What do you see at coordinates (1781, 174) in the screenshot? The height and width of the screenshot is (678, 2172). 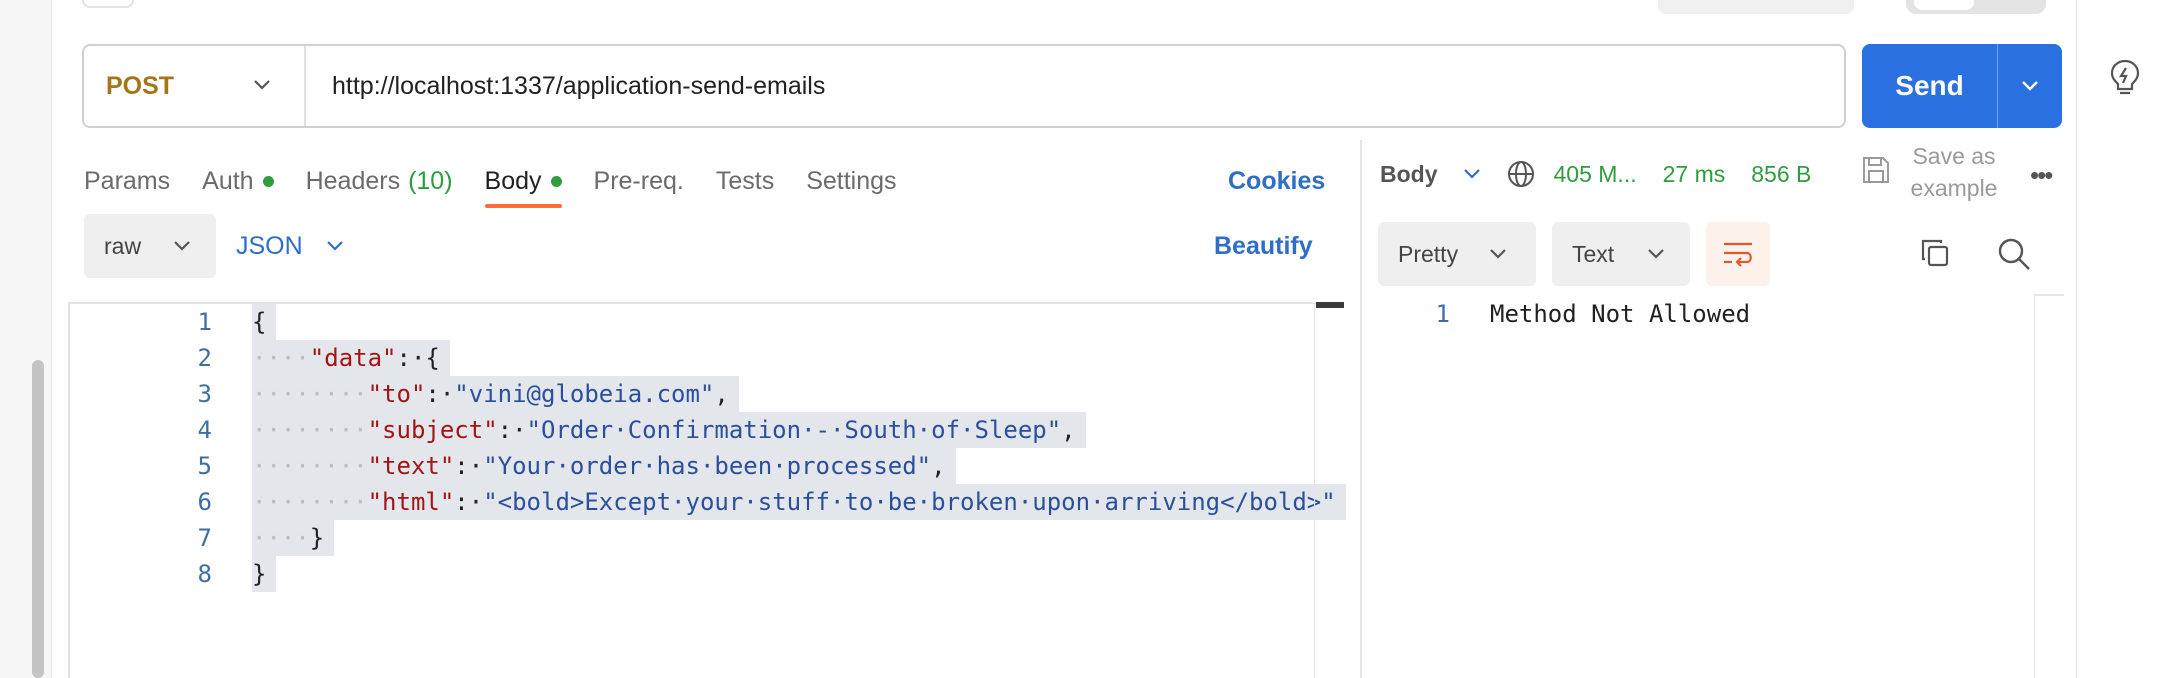 I see `response-size: 856 B` at bounding box center [1781, 174].